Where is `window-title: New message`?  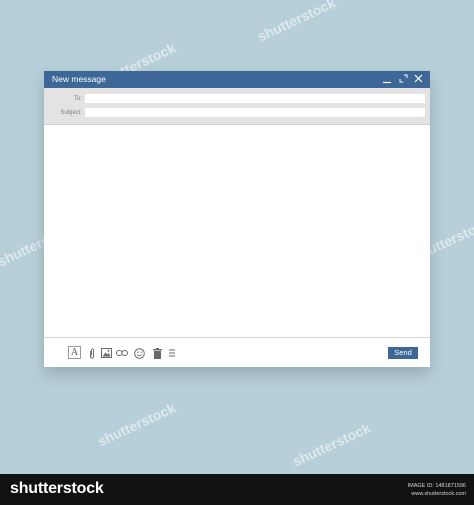 window-title: New message is located at coordinates (79, 79).